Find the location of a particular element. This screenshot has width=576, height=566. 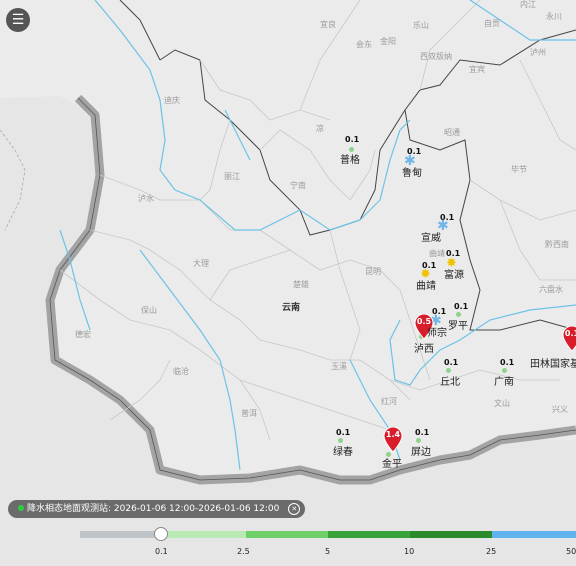

station-name: 曲靖 is located at coordinates (426, 286).